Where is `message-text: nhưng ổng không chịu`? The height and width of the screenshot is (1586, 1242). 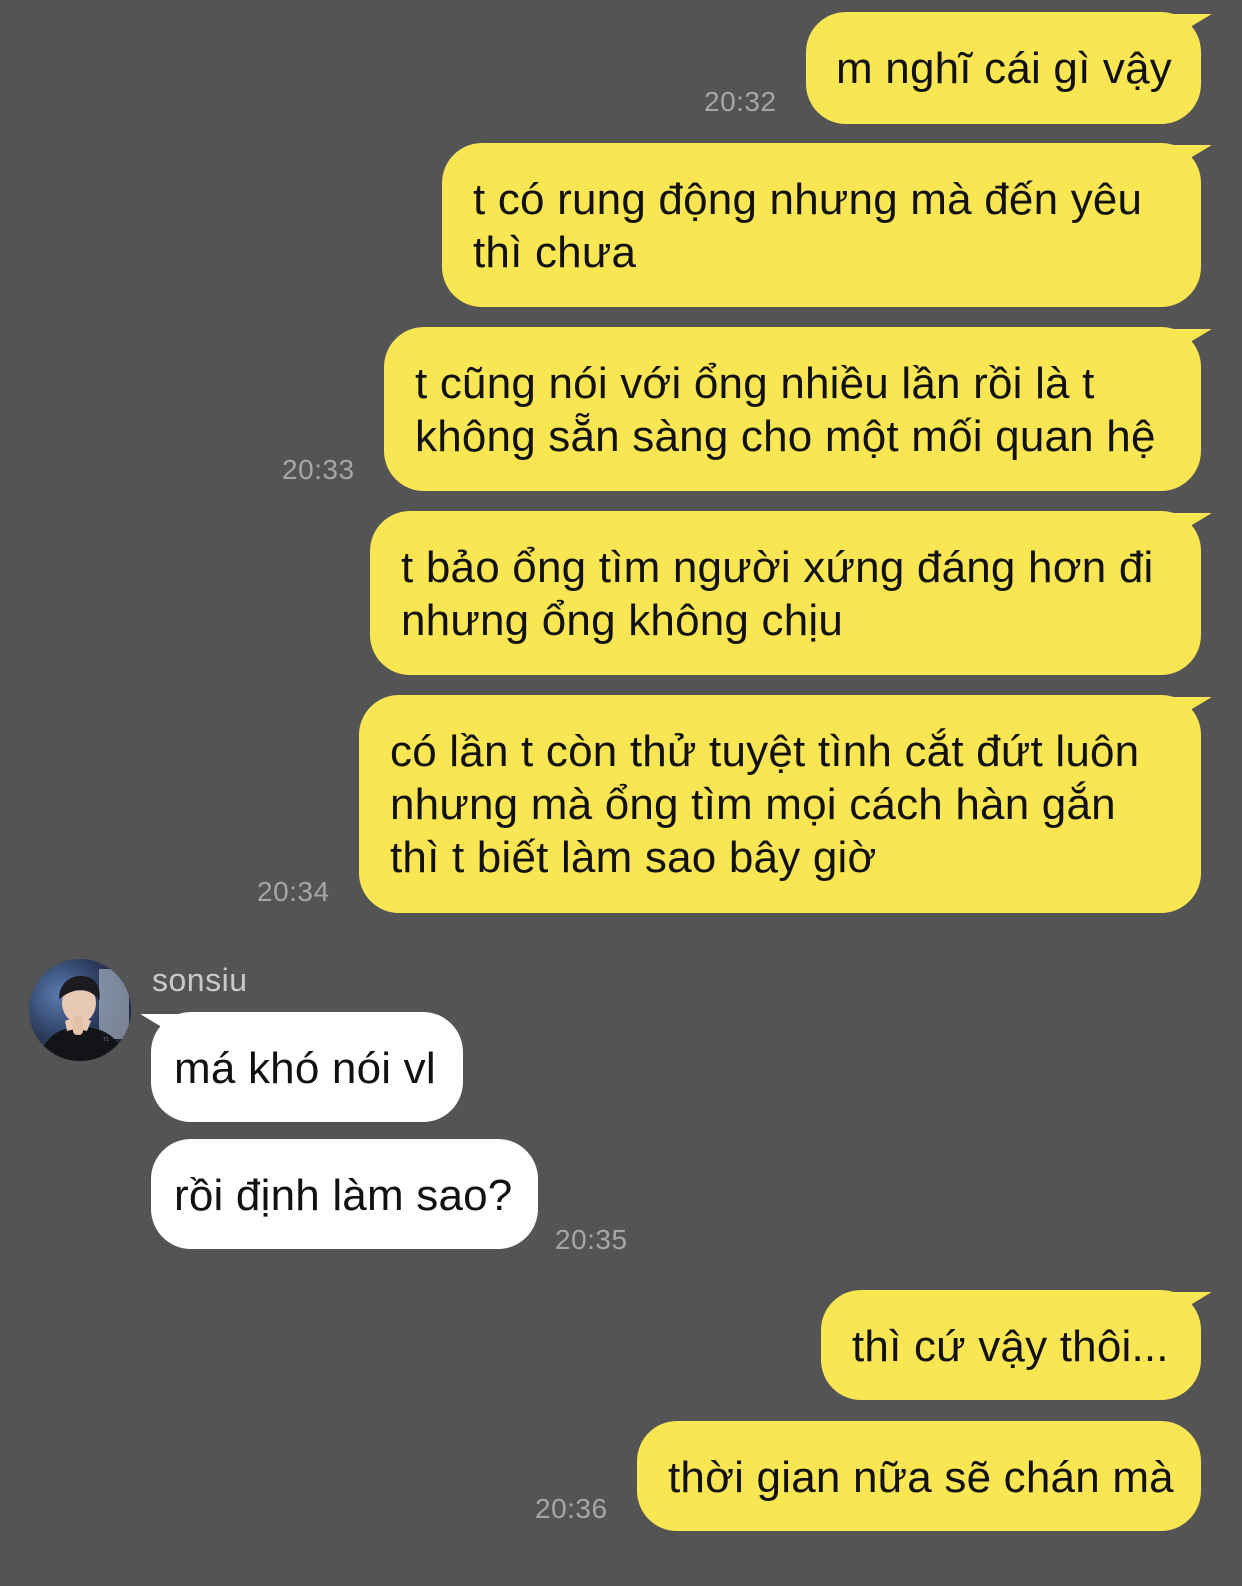 message-text: nhưng ổng không chịu is located at coordinates (622, 620).